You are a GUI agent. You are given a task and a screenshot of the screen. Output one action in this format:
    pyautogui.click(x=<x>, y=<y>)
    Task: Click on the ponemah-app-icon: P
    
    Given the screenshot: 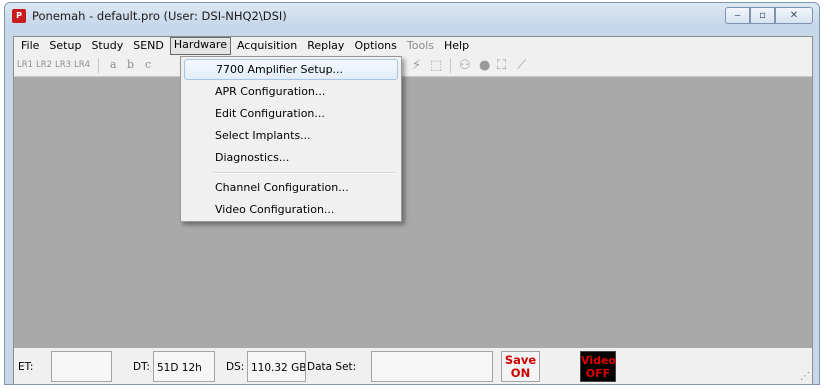 What is the action you would take?
    pyautogui.click(x=19, y=16)
    